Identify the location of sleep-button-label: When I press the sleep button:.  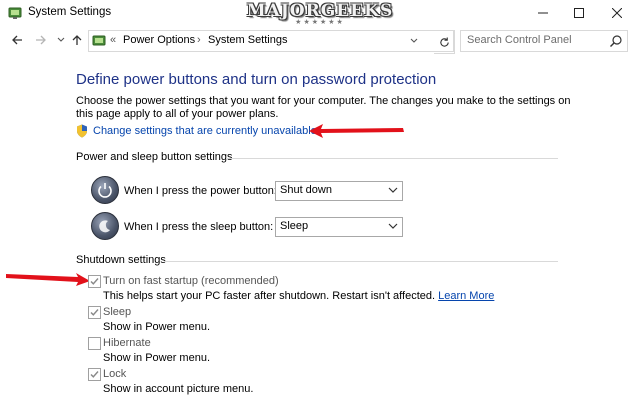
(199, 227).